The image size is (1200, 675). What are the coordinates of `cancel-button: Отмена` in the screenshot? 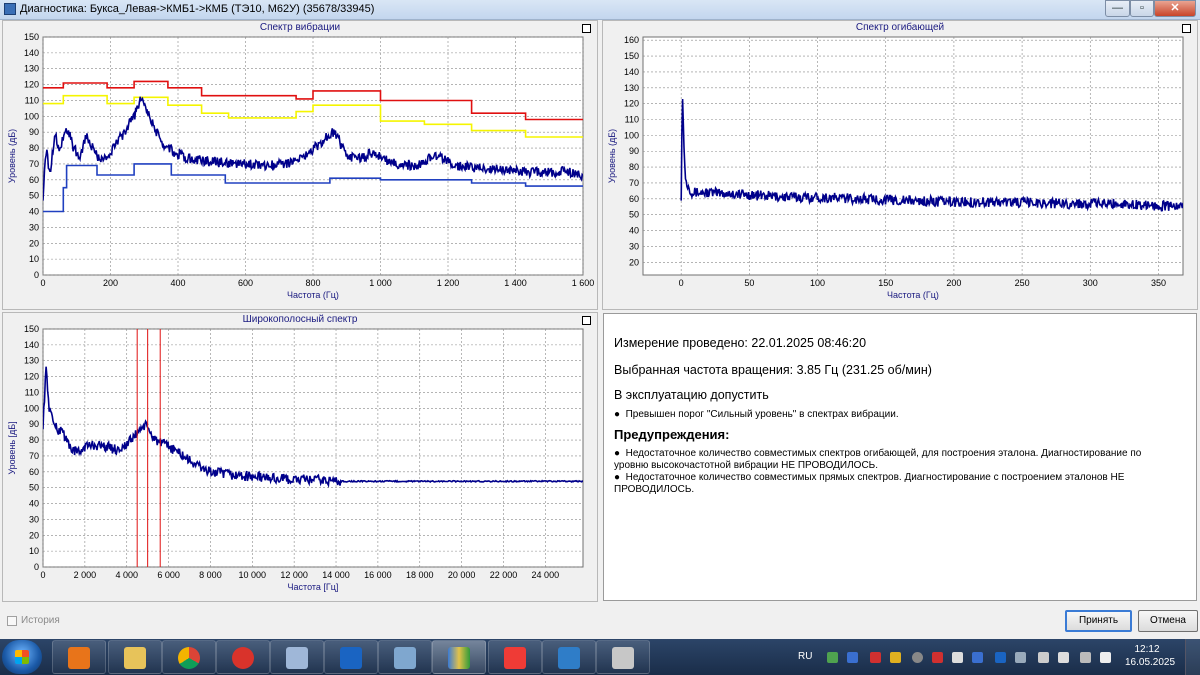 It's located at (1168, 621).